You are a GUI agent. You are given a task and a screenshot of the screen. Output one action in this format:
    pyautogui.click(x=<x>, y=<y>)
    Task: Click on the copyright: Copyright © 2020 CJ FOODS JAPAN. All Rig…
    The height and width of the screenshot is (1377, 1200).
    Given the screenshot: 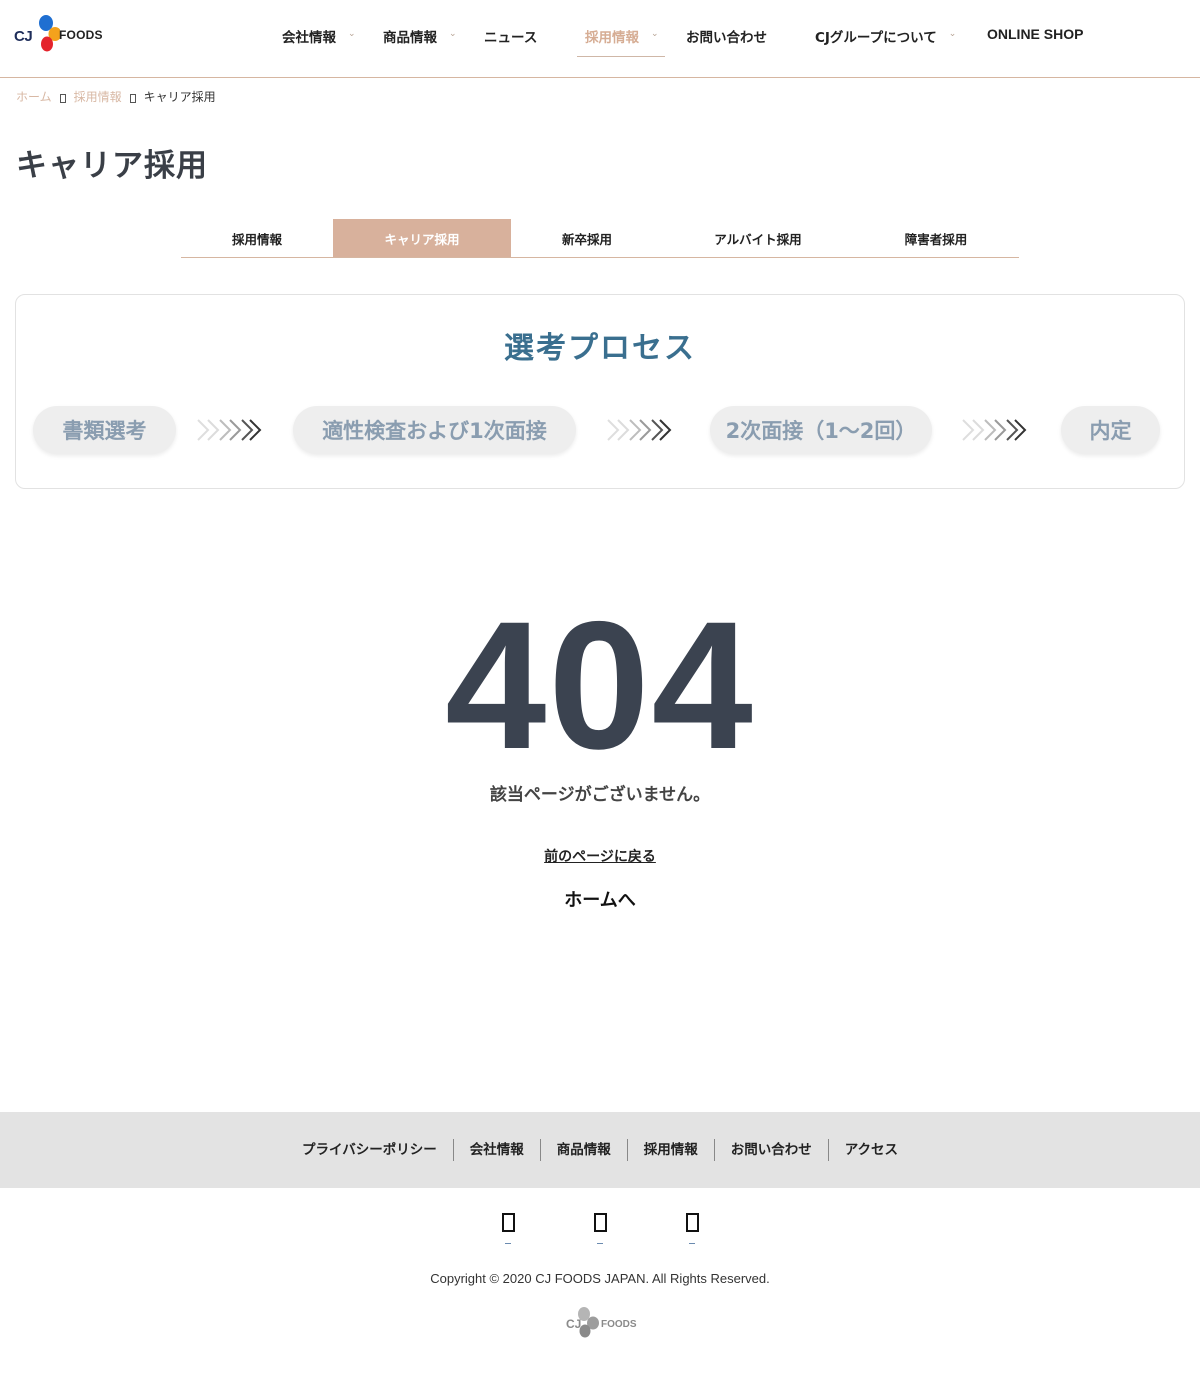 What is the action you would take?
    pyautogui.click(x=600, y=1278)
    